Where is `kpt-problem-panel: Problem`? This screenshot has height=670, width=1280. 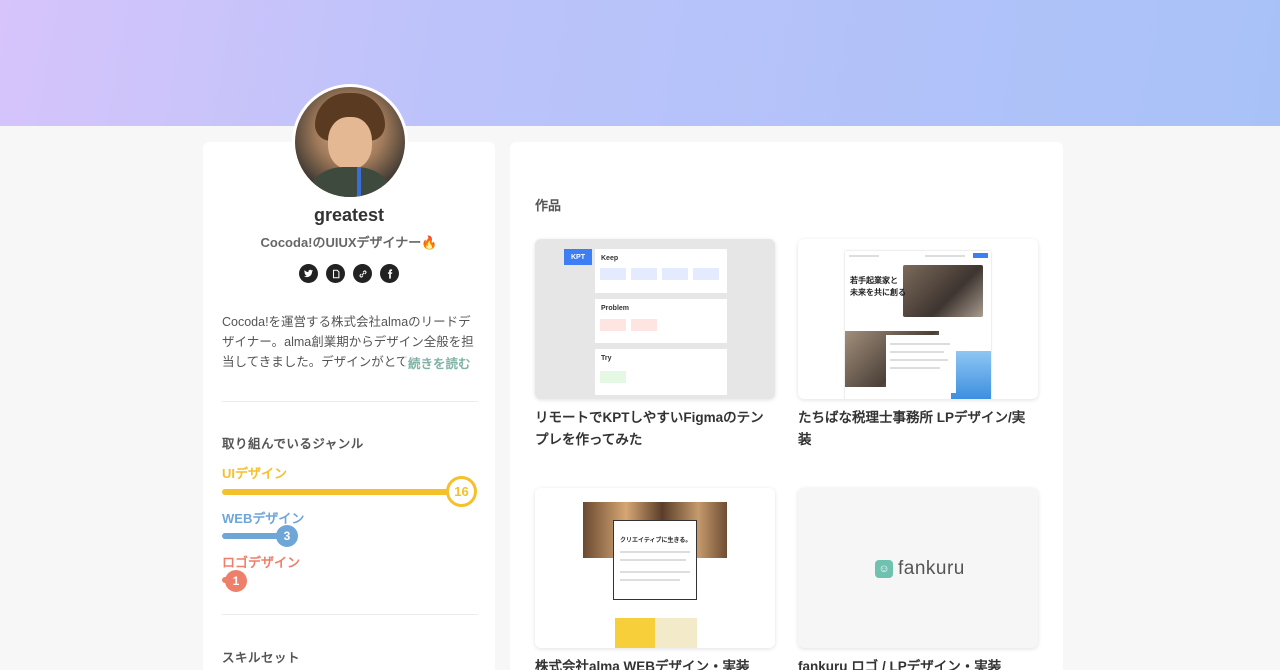 kpt-problem-panel: Problem is located at coordinates (661, 321).